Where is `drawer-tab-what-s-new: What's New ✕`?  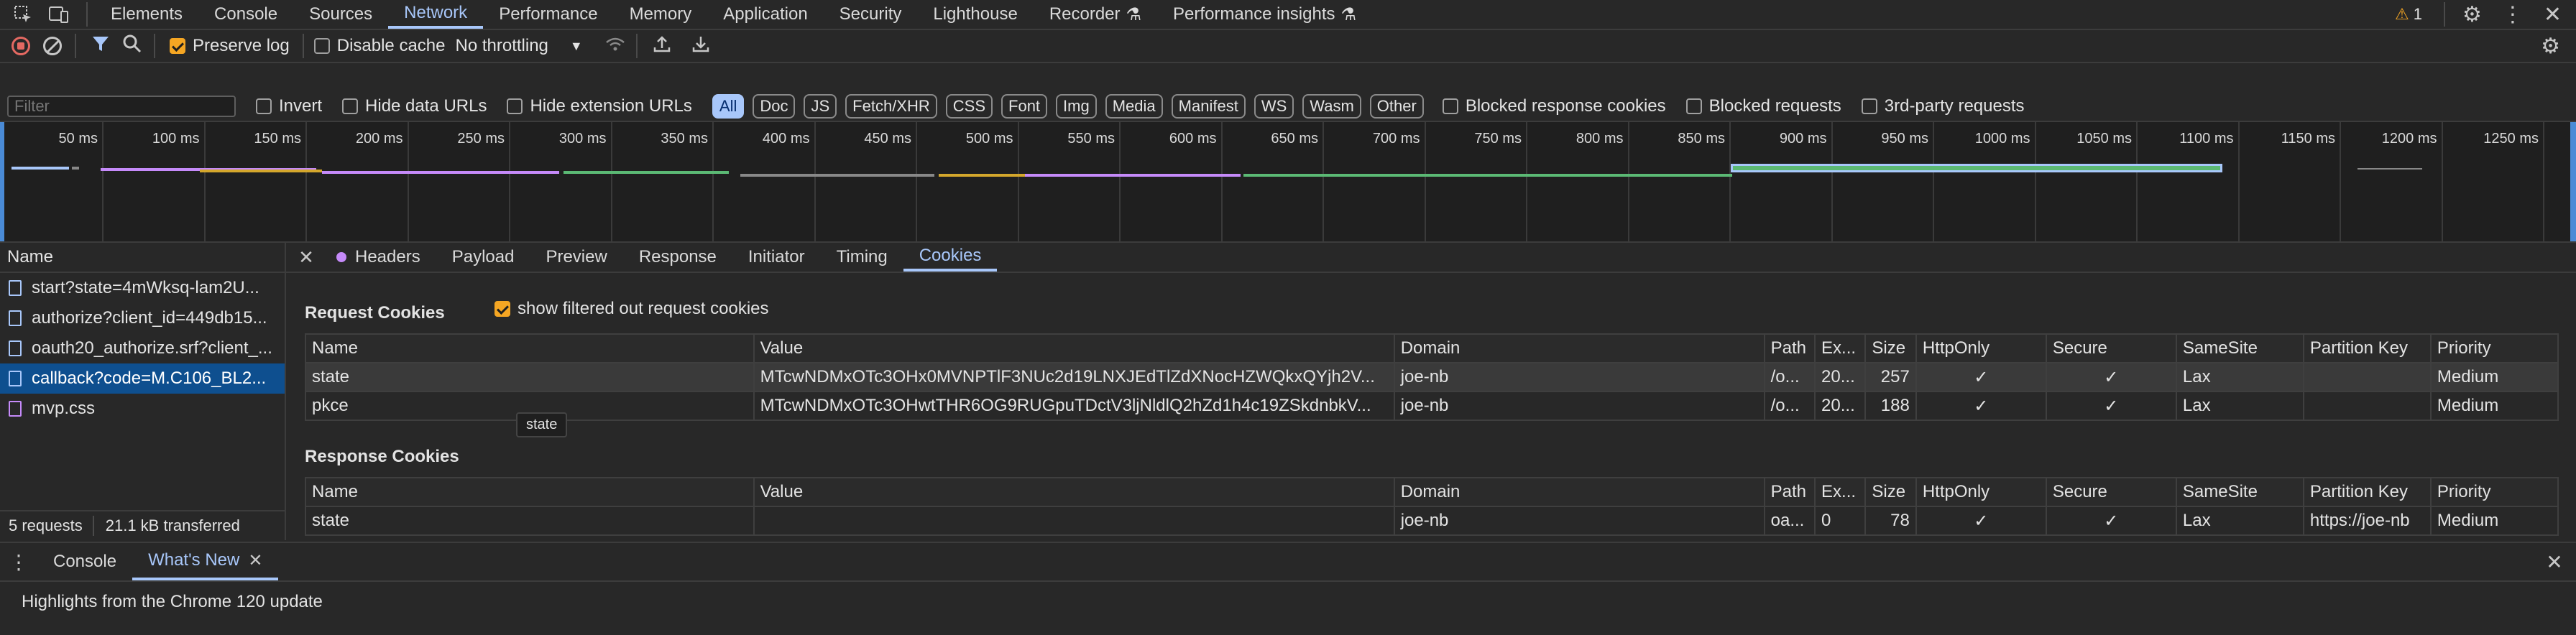
drawer-tab-what-s-new: What's New ✕ is located at coordinates (205, 561).